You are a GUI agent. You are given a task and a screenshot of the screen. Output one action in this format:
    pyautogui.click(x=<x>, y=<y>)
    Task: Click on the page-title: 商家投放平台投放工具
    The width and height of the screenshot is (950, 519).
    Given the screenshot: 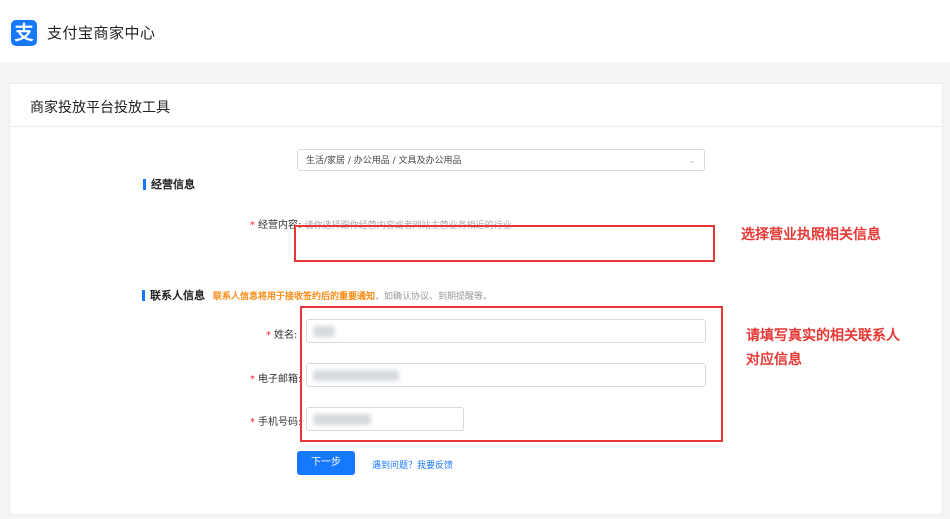 What is the action you would take?
    pyautogui.click(x=100, y=108)
    